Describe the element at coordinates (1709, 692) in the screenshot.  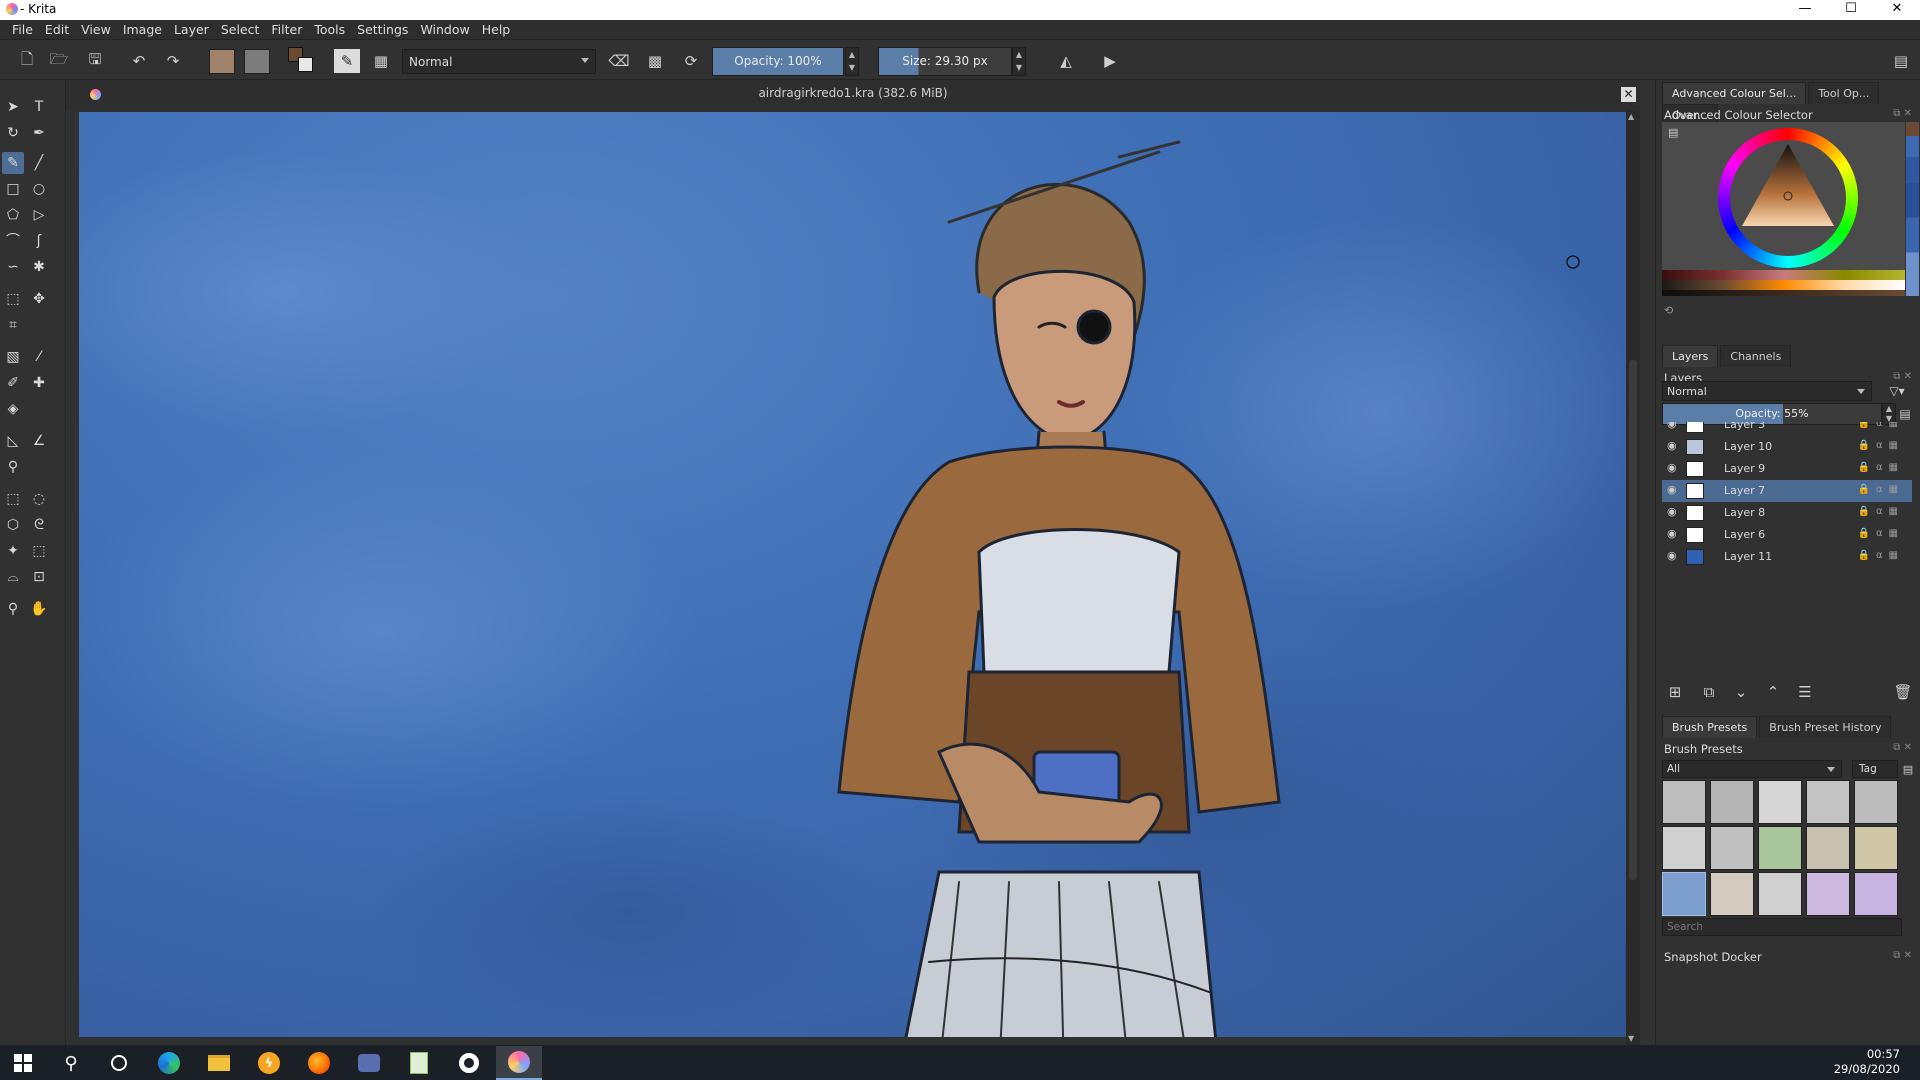
I see `duplicate-layer-icon: ⧉` at that location.